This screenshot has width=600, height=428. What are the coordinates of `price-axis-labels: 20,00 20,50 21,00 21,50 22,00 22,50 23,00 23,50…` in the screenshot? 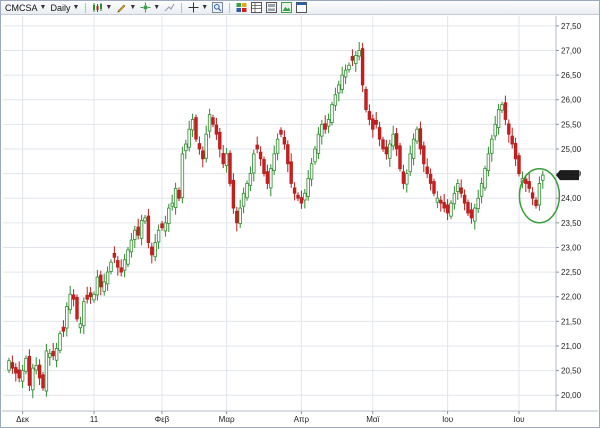 It's located at (569, 211).